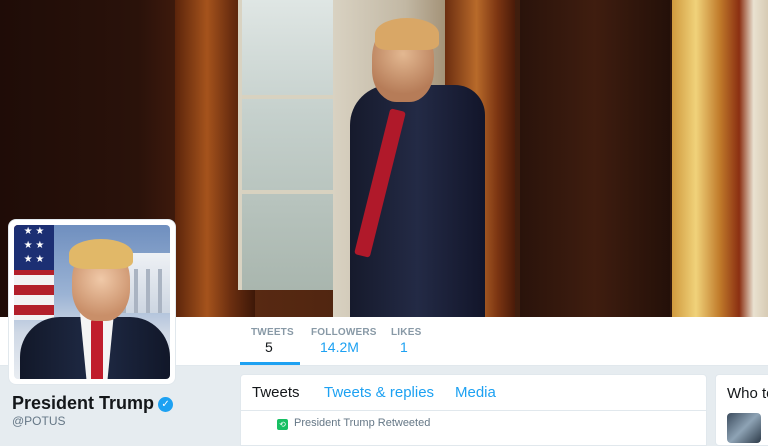 This screenshot has width=768, height=446. What do you see at coordinates (344, 332) in the screenshot?
I see `stat-followers-label: FOLLOWERS` at bounding box center [344, 332].